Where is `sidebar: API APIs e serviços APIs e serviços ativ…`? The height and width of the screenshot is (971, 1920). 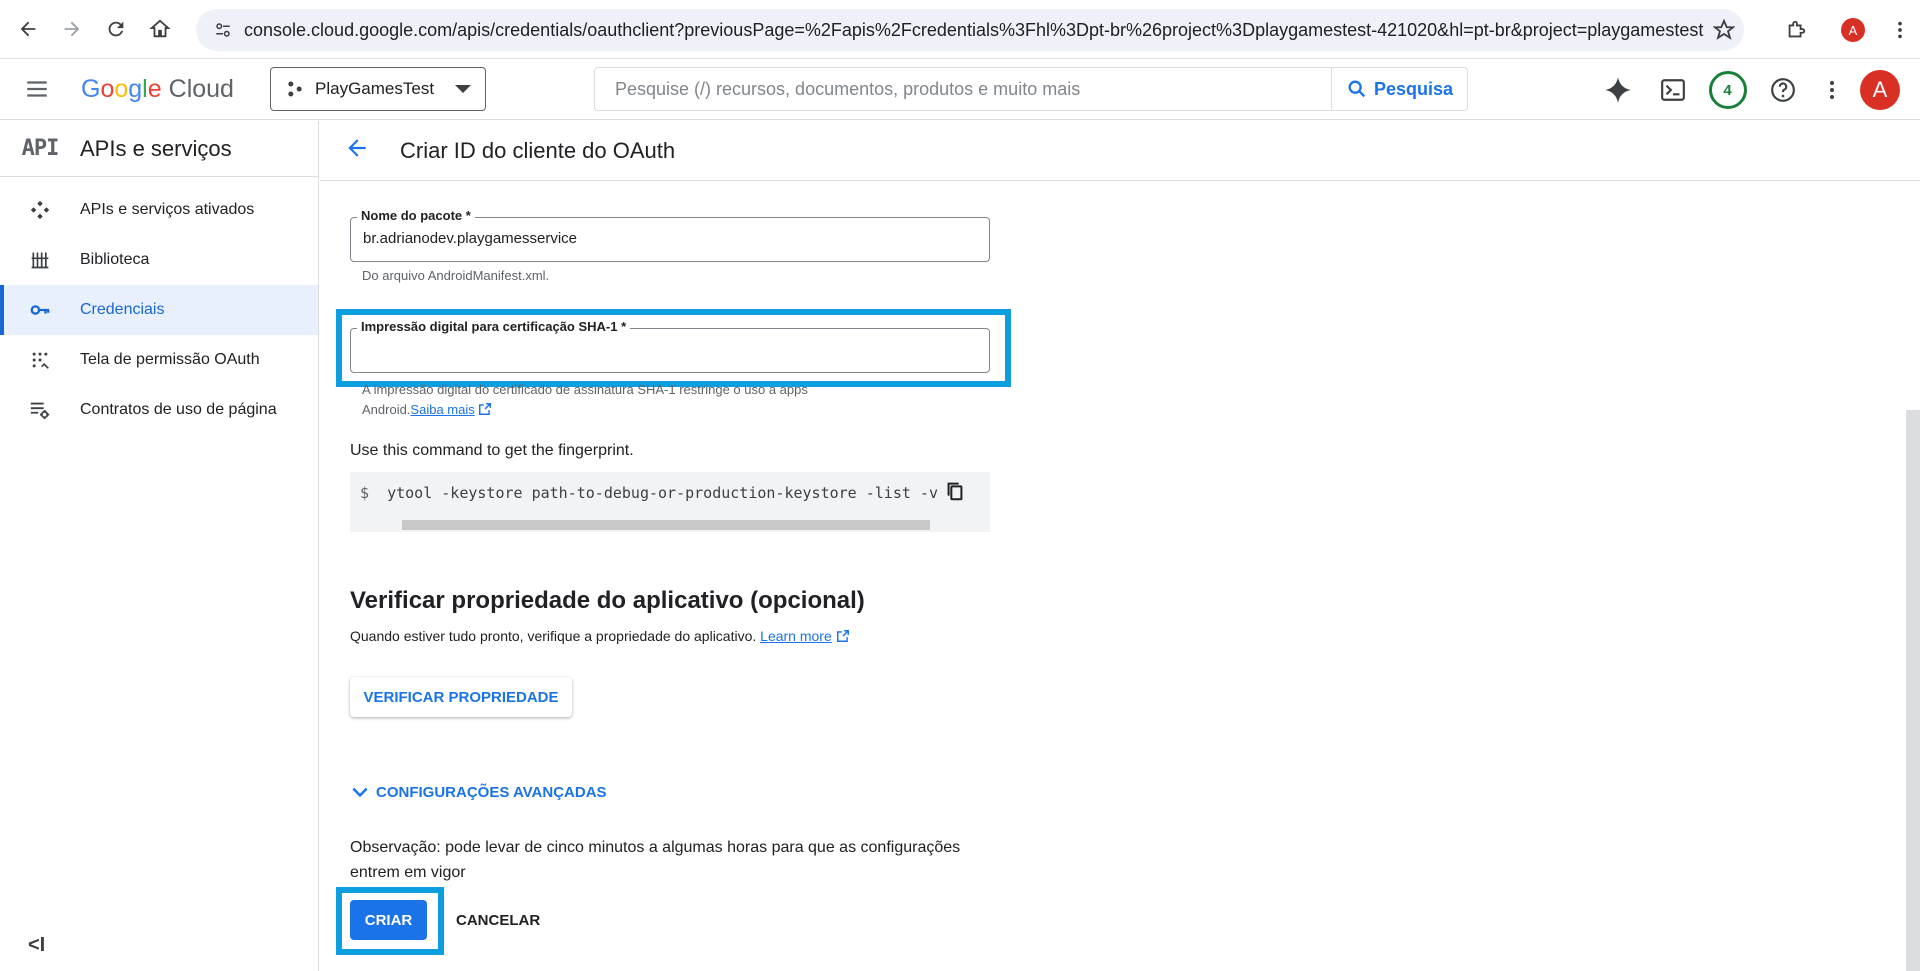
sidebar: API APIs e serviços APIs e serviços ativ… is located at coordinates (159, 546).